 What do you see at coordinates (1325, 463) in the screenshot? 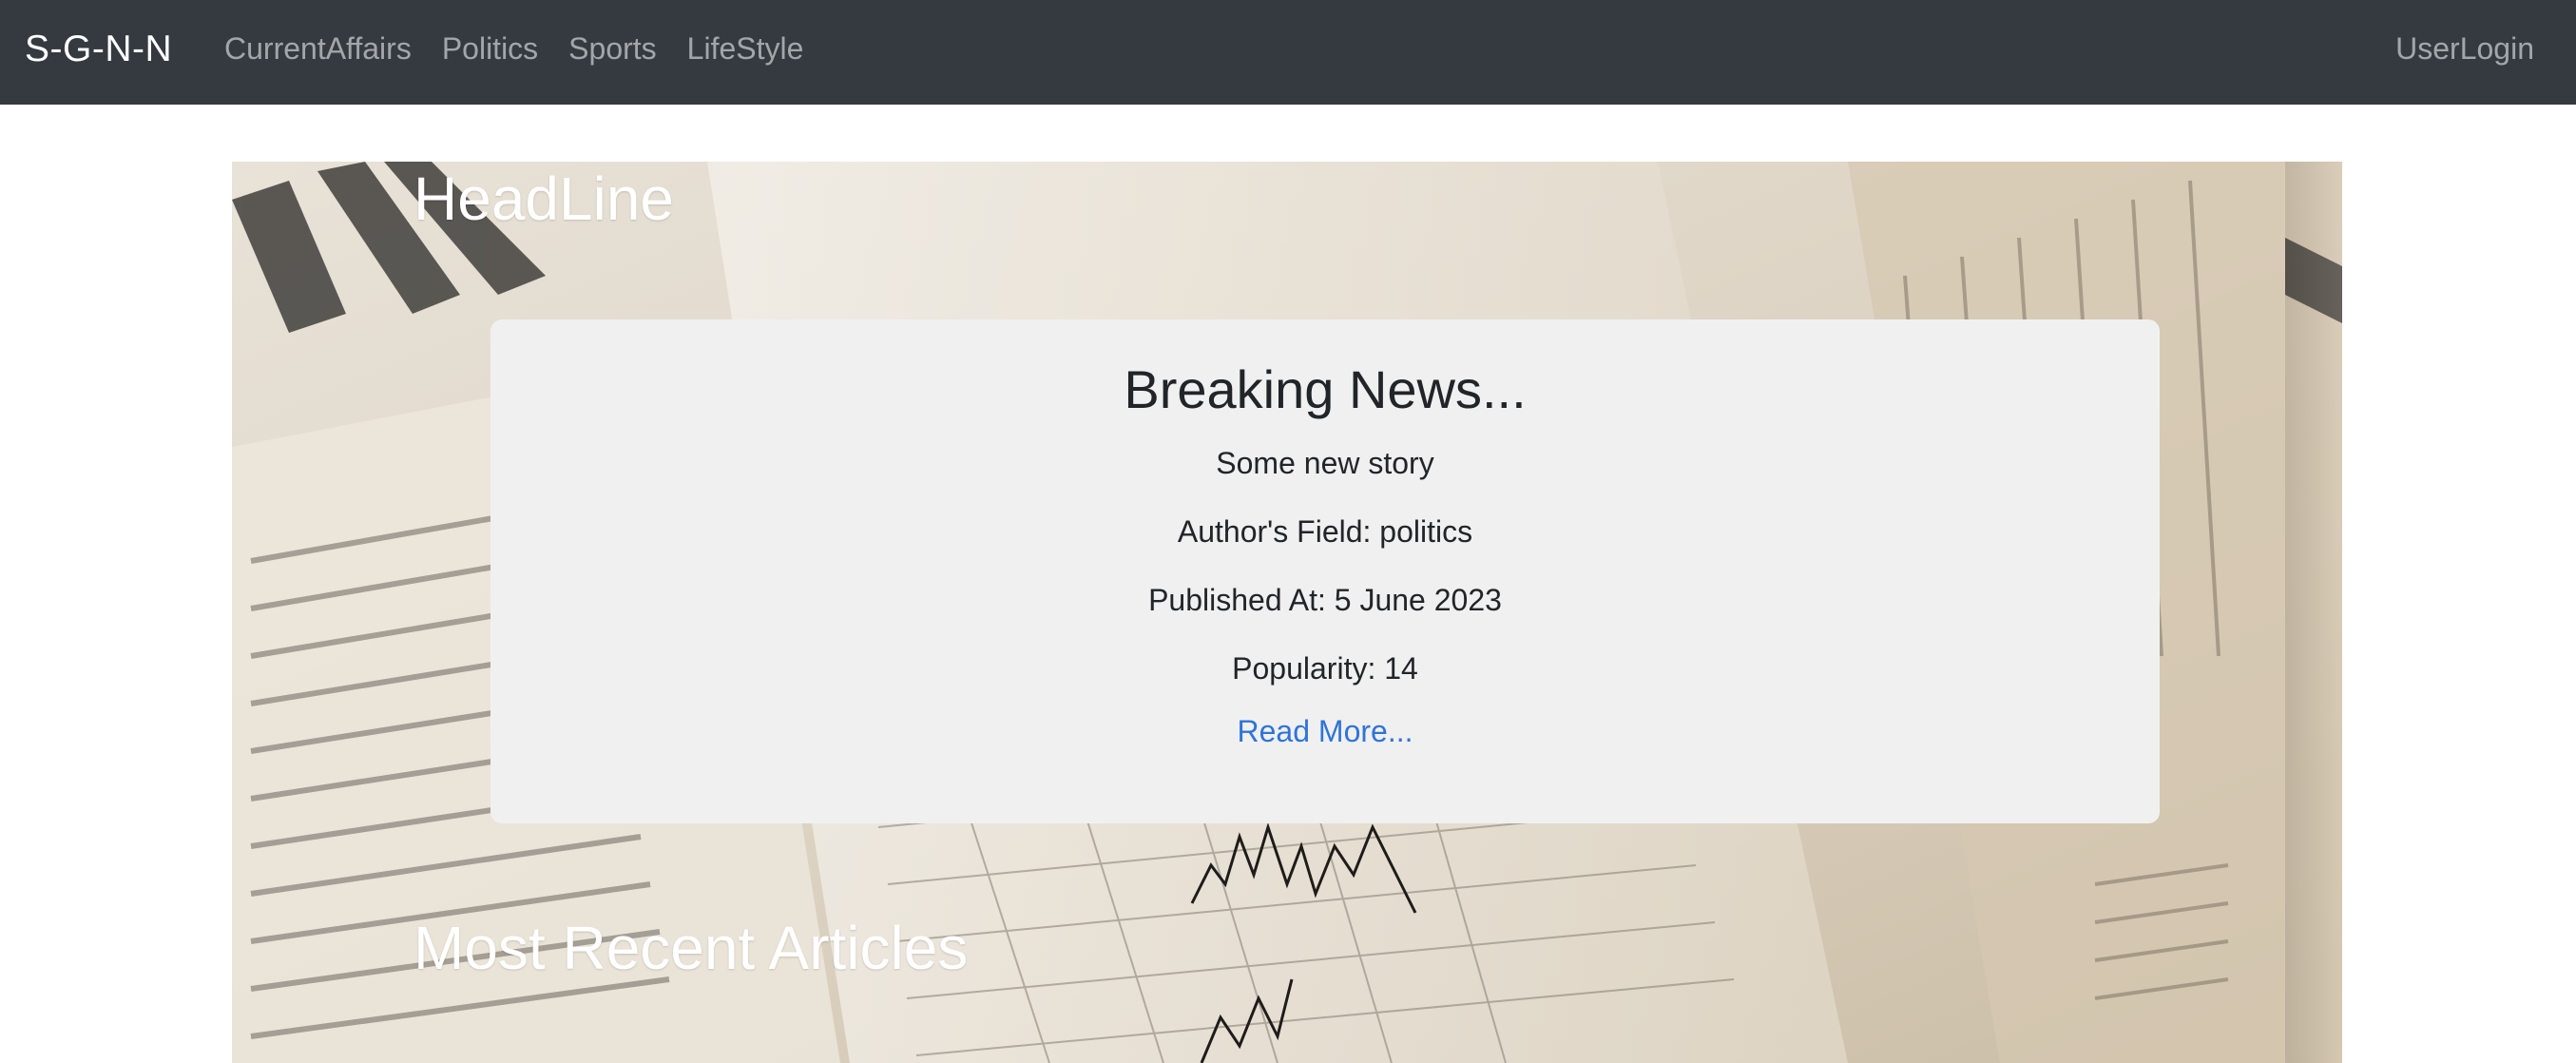
I see `story-text: Some new story` at bounding box center [1325, 463].